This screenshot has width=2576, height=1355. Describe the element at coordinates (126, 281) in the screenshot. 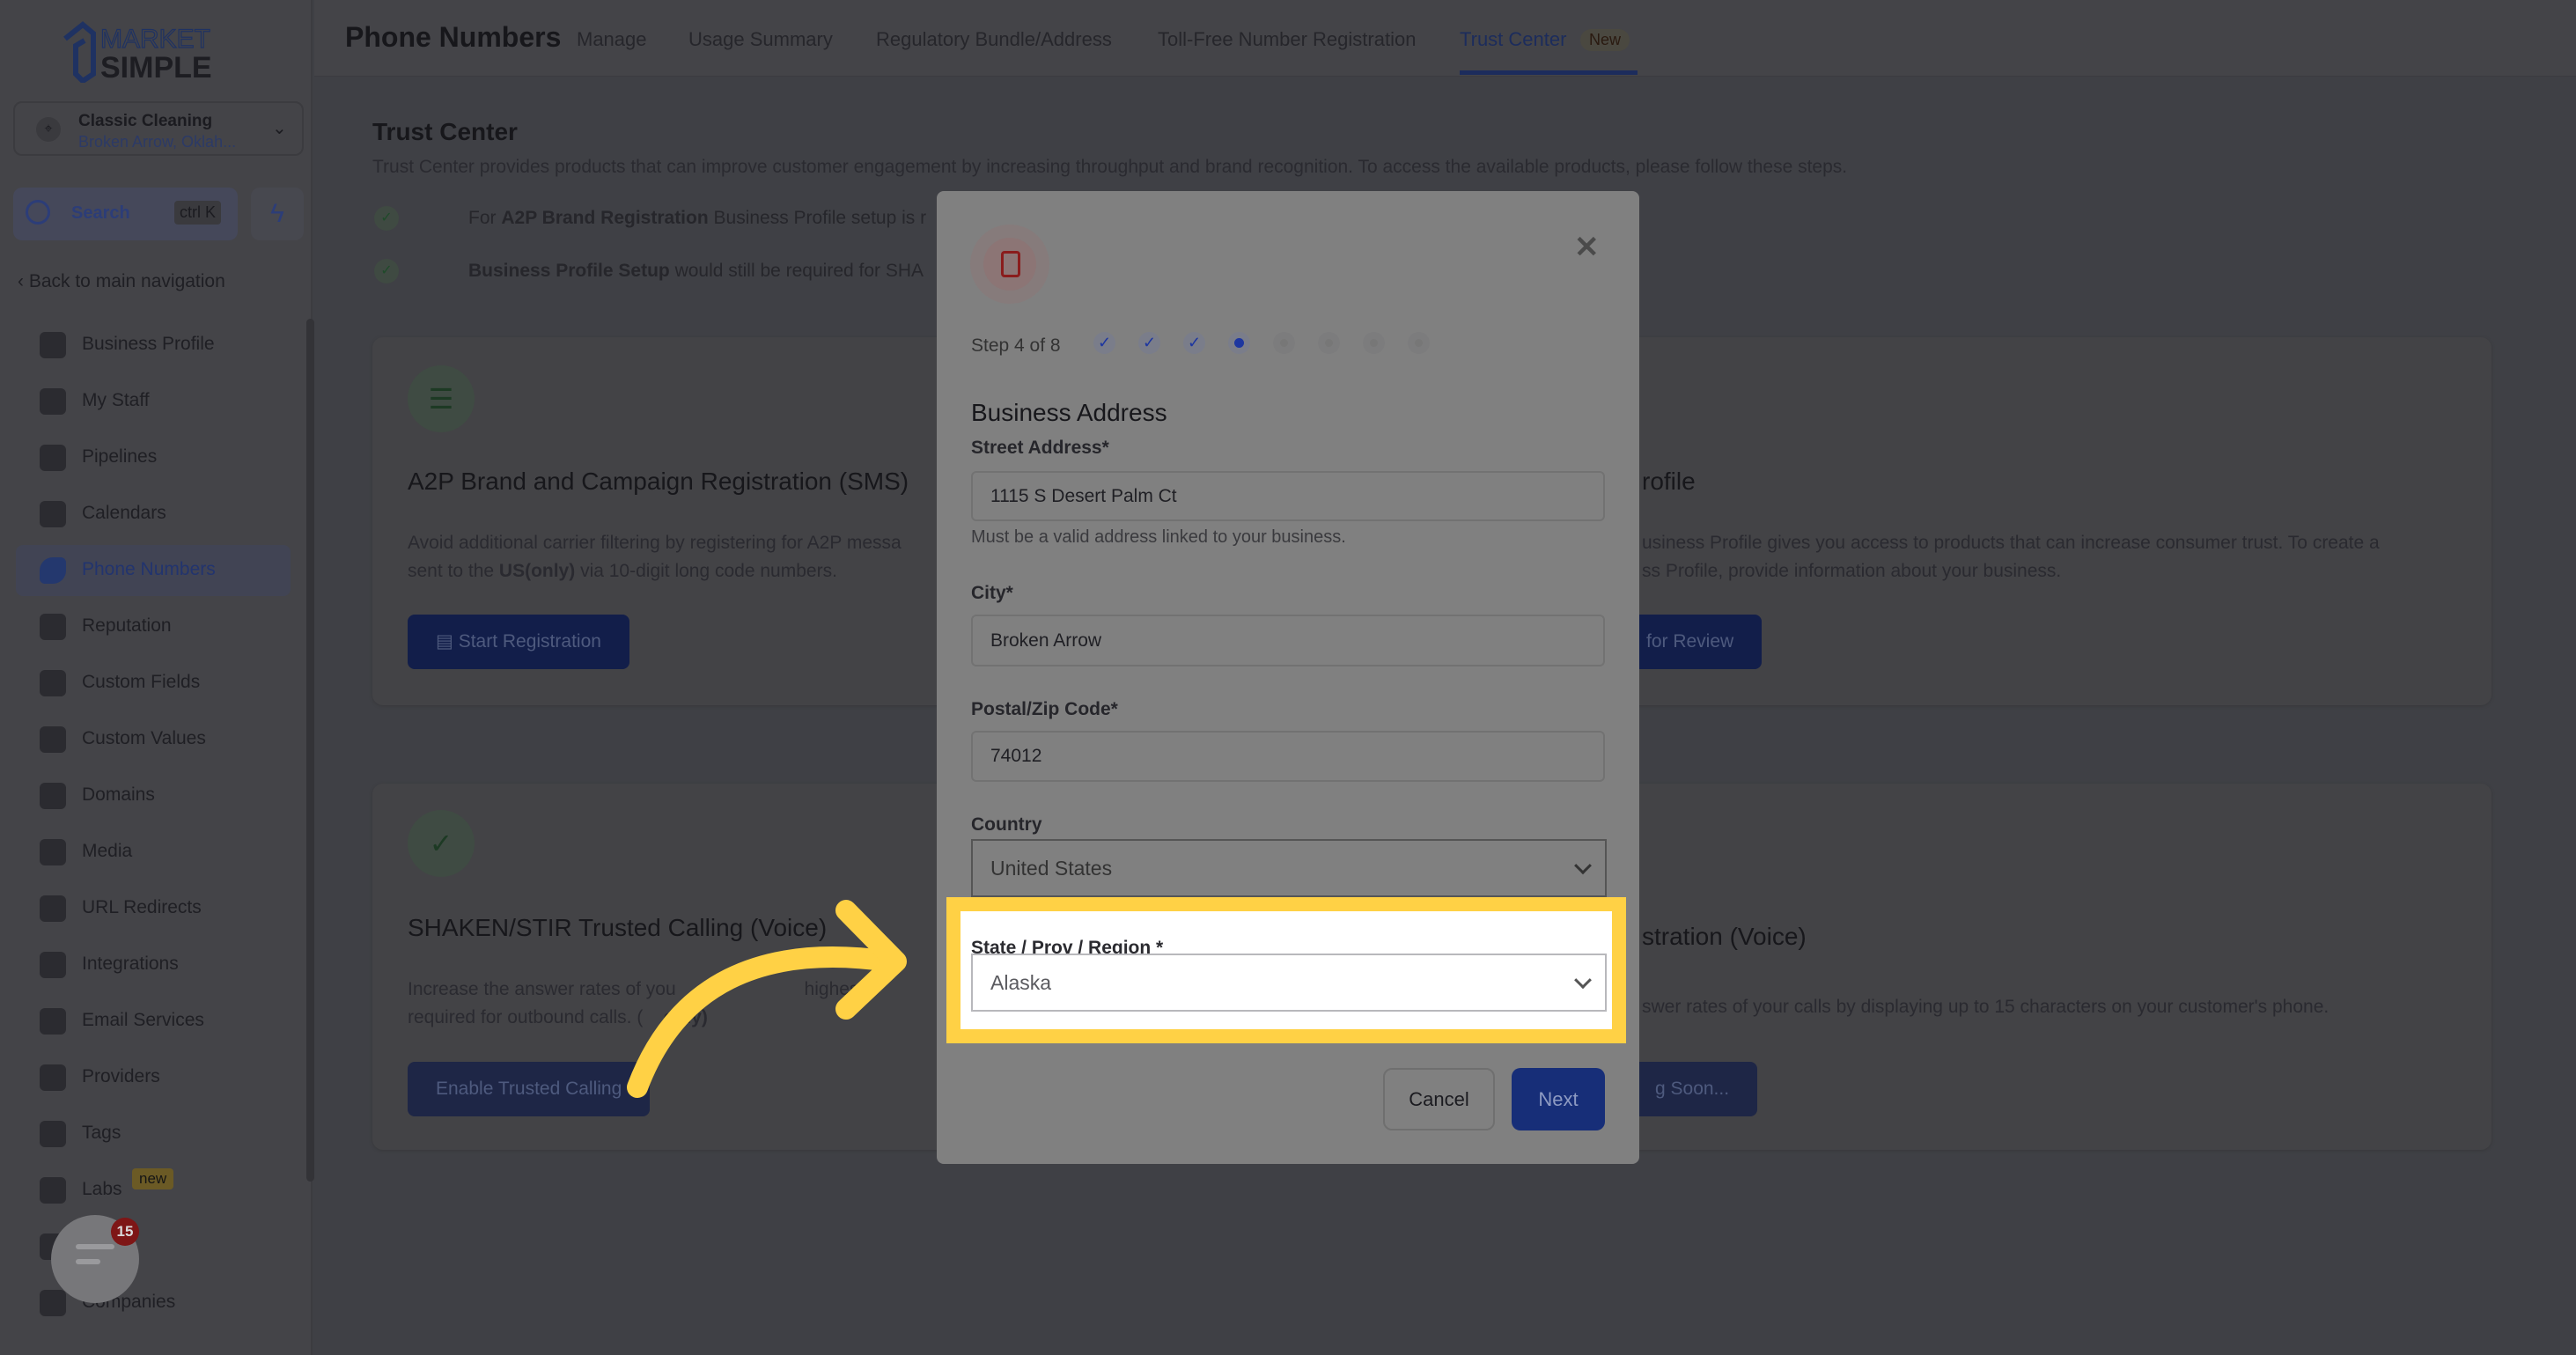

I see `back-label: Back to main navigation` at that location.